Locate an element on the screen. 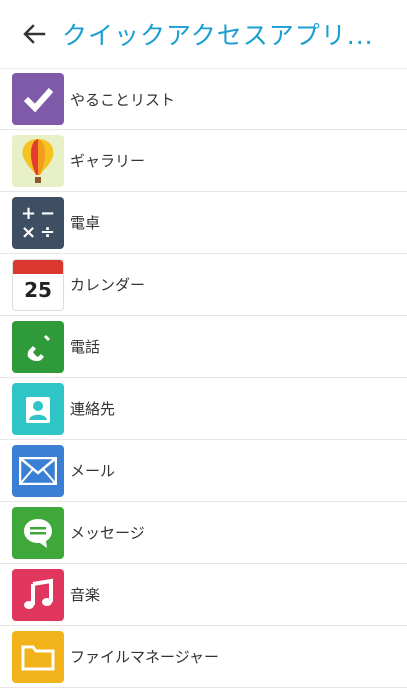  list-item-todo: やることリスト is located at coordinates (203, 99).